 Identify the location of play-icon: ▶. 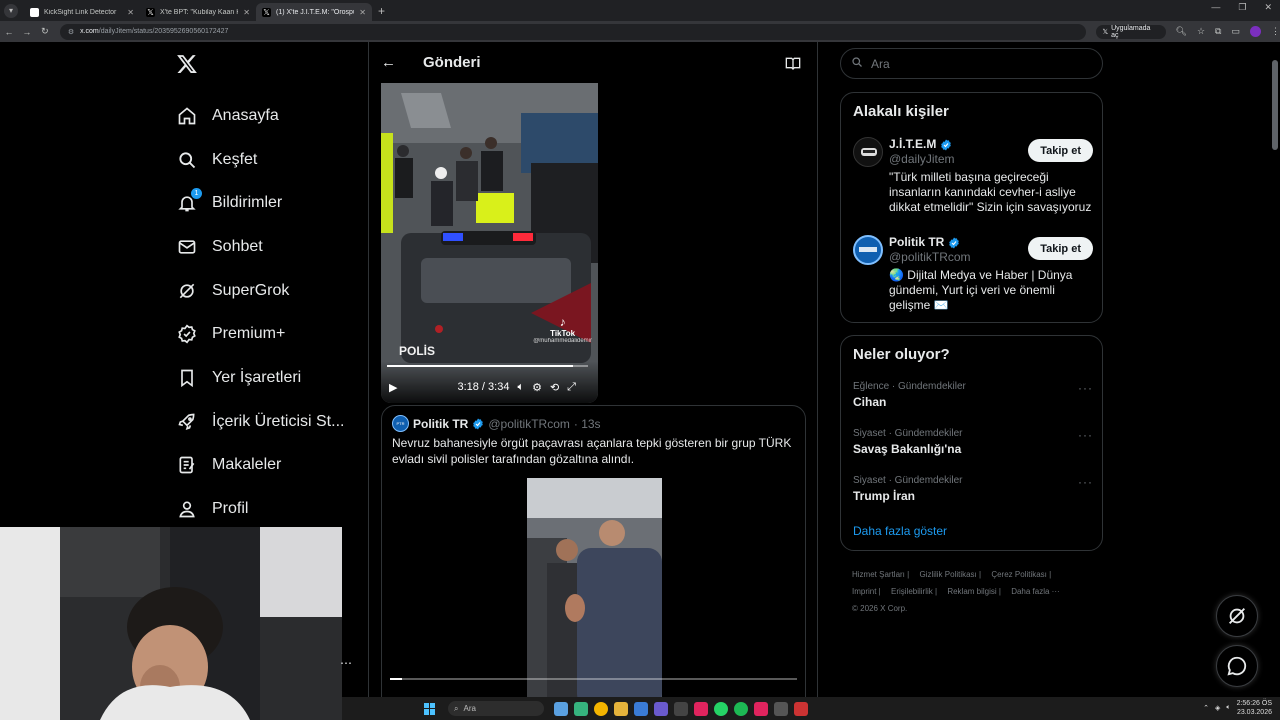
(393, 387).